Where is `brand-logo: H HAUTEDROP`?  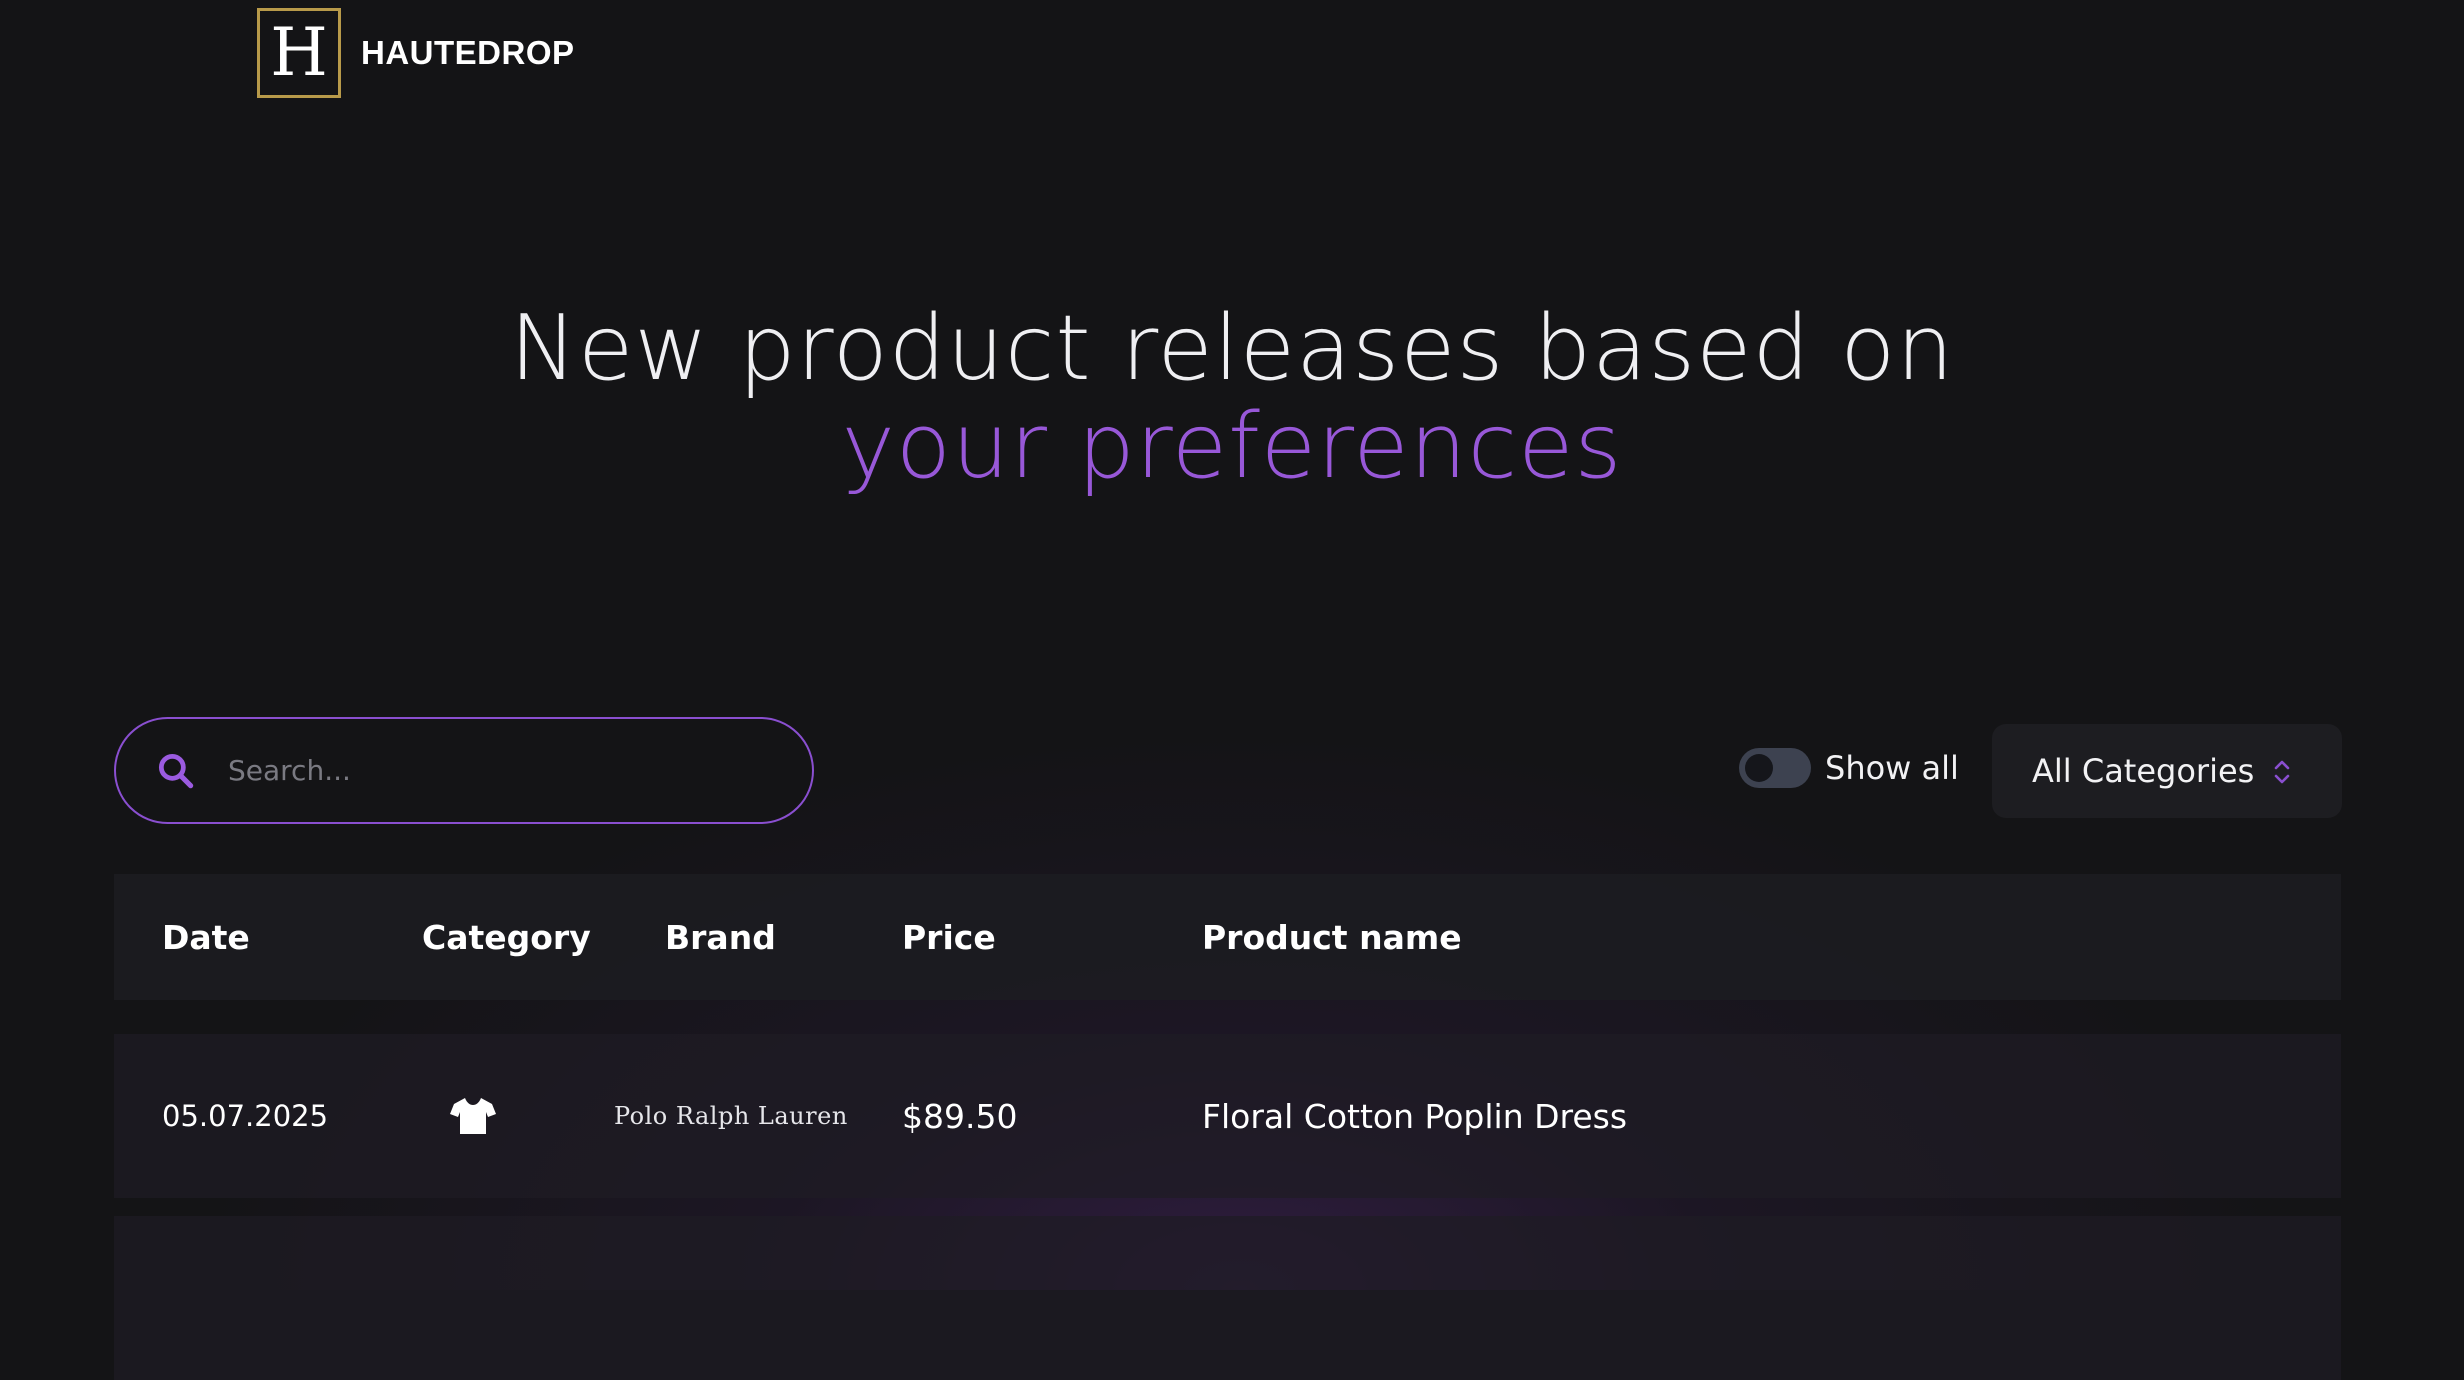 brand-logo: H HAUTEDROP is located at coordinates (416, 53).